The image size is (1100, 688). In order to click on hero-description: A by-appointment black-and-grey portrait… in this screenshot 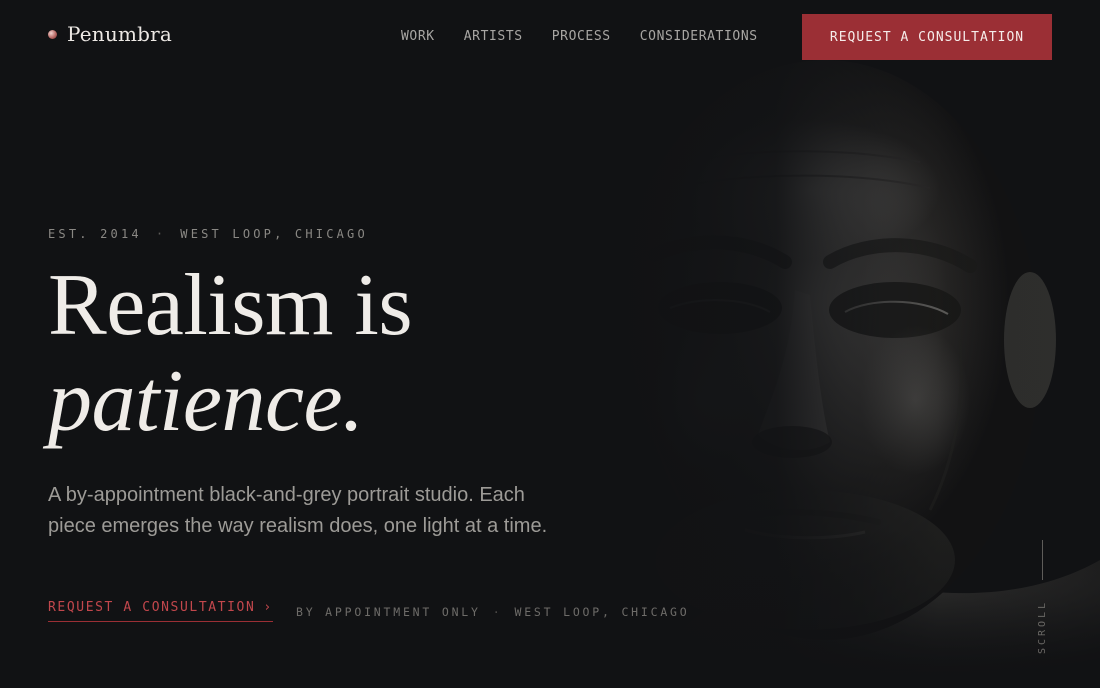, I will do `click(298, 510)`.